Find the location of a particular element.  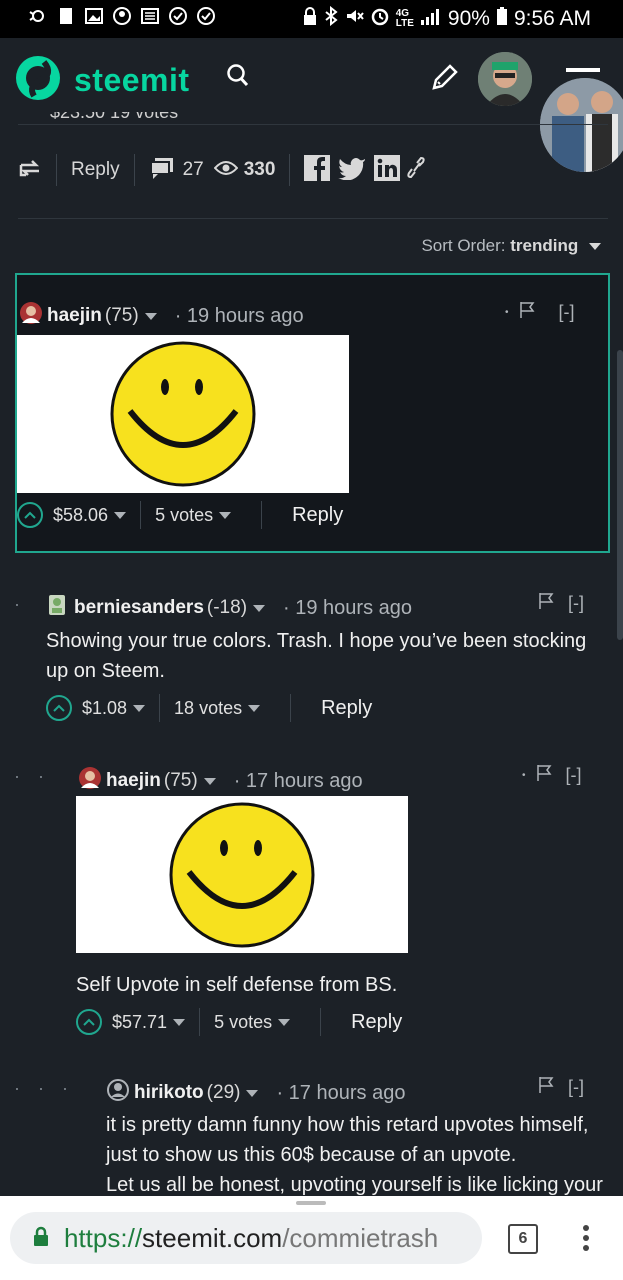

comment-tools: • [-] is located at coordinates (540, 312).